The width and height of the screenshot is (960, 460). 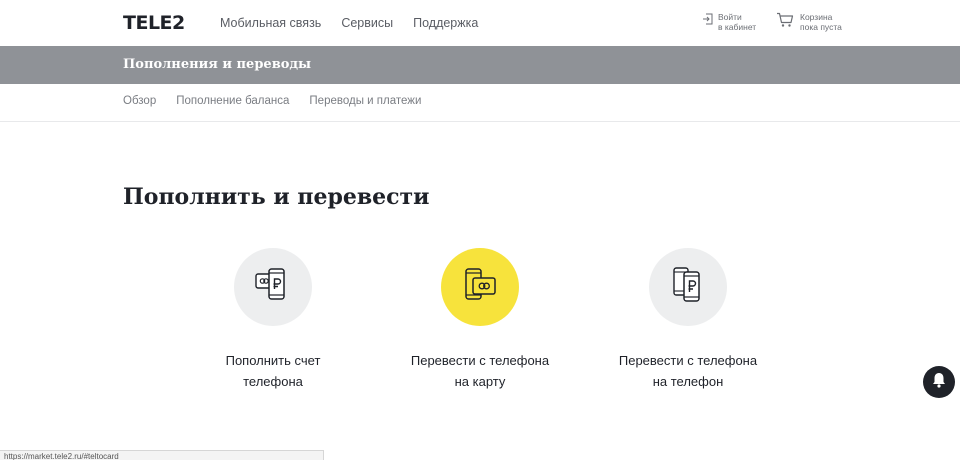 What do you see at coordinates (445, 23) in the screenshot?
I see `nav-support: Поддержка` at bounding box center [445, 23].